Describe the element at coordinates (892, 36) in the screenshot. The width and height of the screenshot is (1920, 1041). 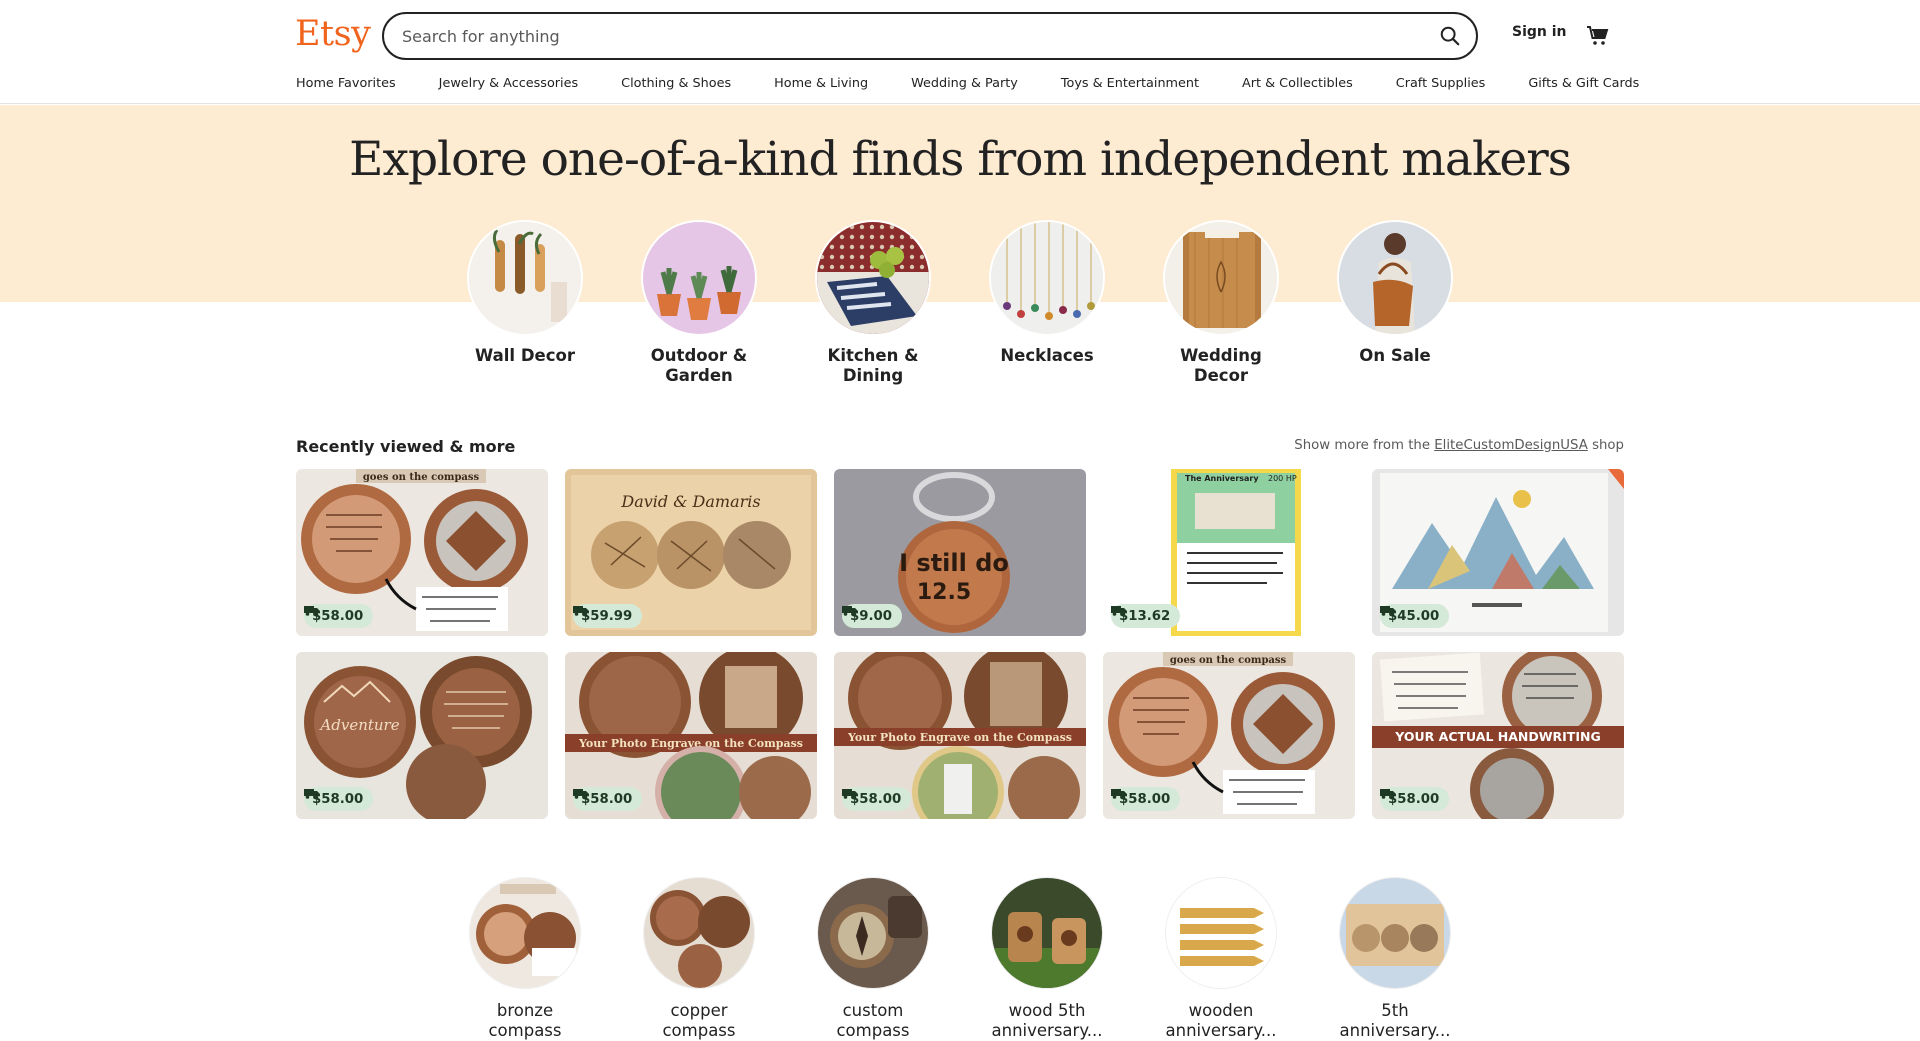
I see `search-input` at that location.